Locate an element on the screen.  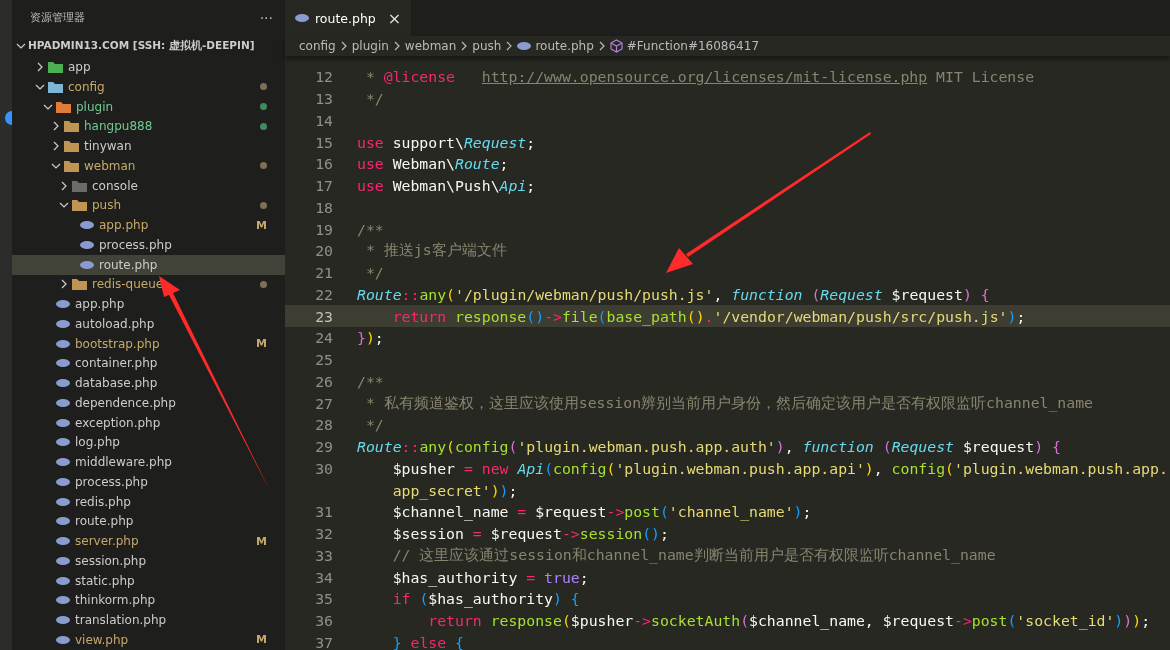
account-icon is located at coordinates (8, 118).